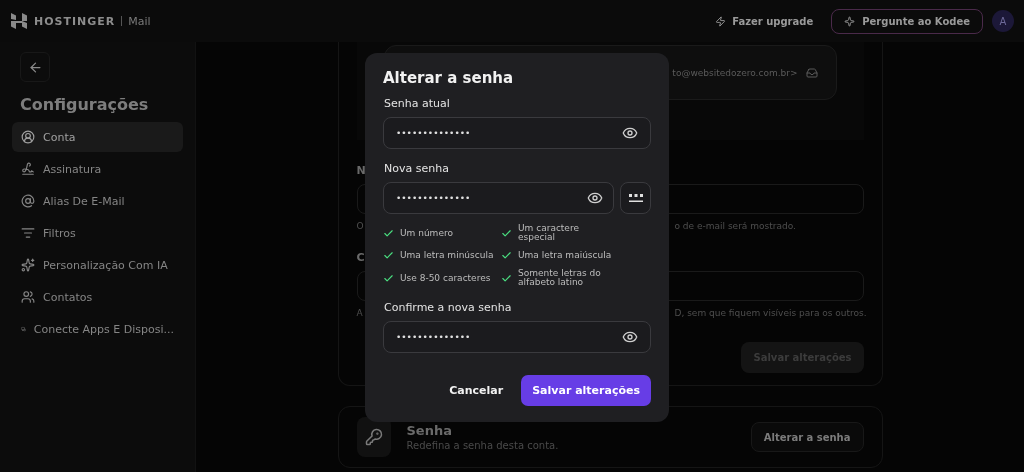  What do you see at coordinates (28, 137) in the screenshot?
I see `user-circle-icon` at bounding box center [28, 137].